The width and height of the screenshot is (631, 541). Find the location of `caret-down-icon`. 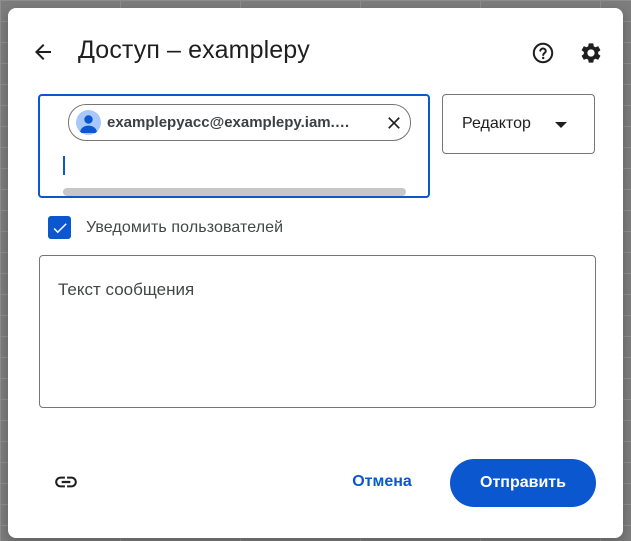

caret-down-icon is located at coordinates (561, 125).